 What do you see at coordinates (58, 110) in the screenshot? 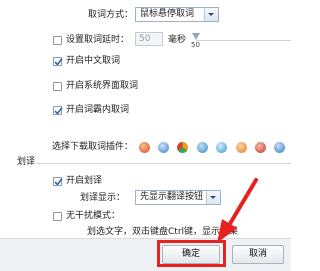
I see `word-highlight-checkbox` at bounding box center [58, 110].